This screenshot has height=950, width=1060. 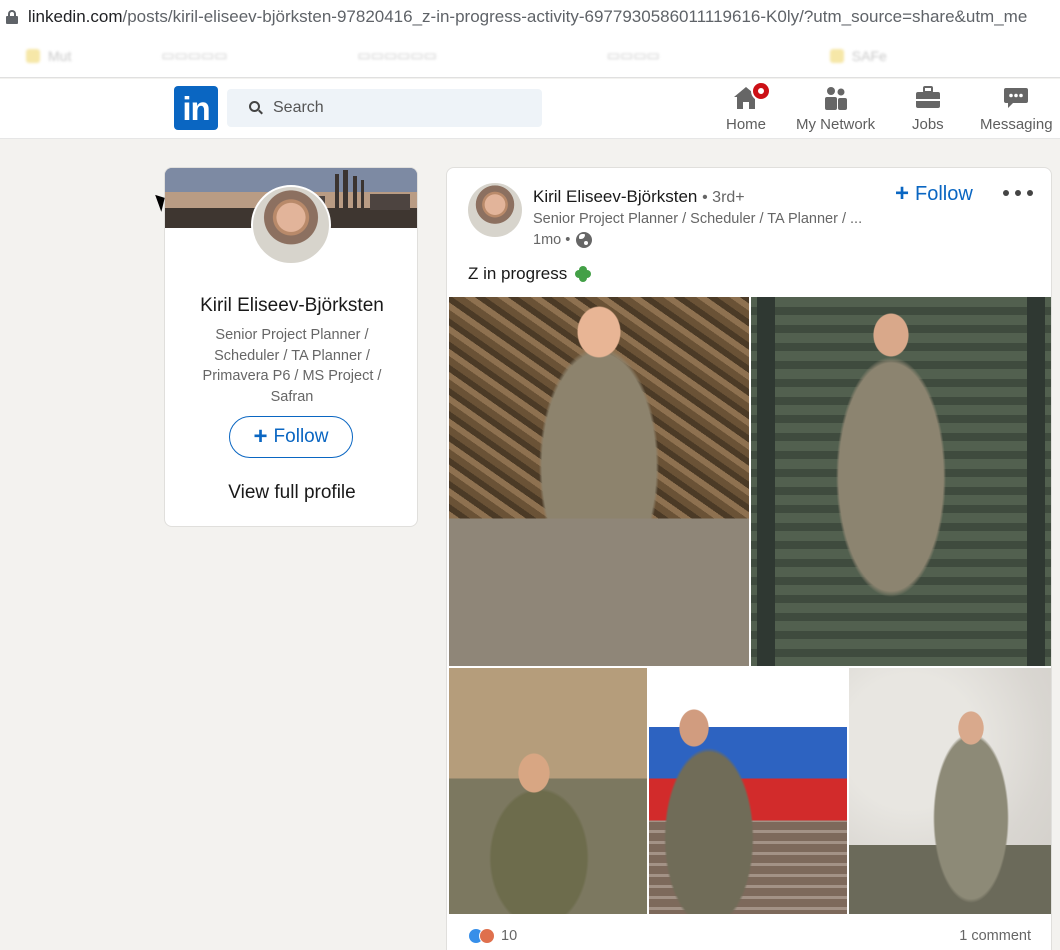 What do you see at coordinates (196, 108) in the screenshot?
I see `linkedin-logo: in` at bounding box center [196, 108].